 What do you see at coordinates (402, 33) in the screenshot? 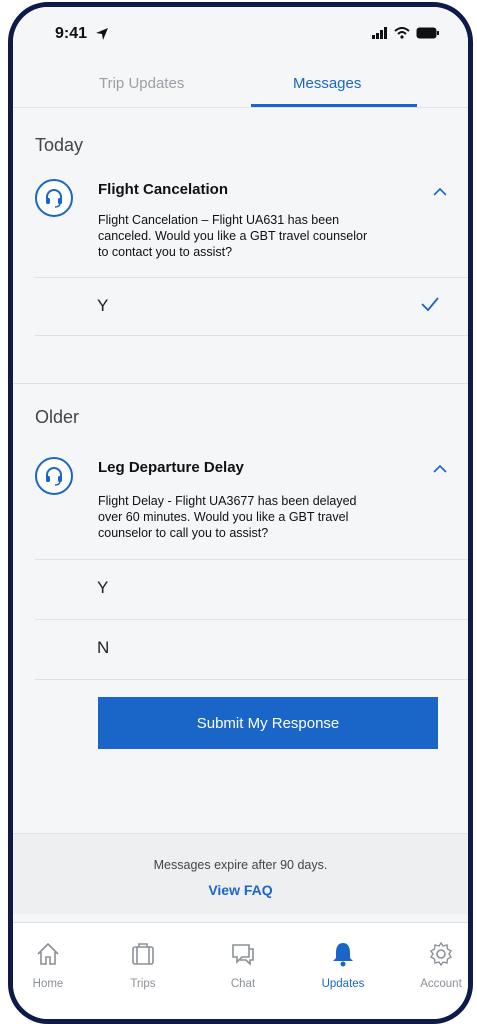
I see `wifi-icon` at bounding box center [402, 33].